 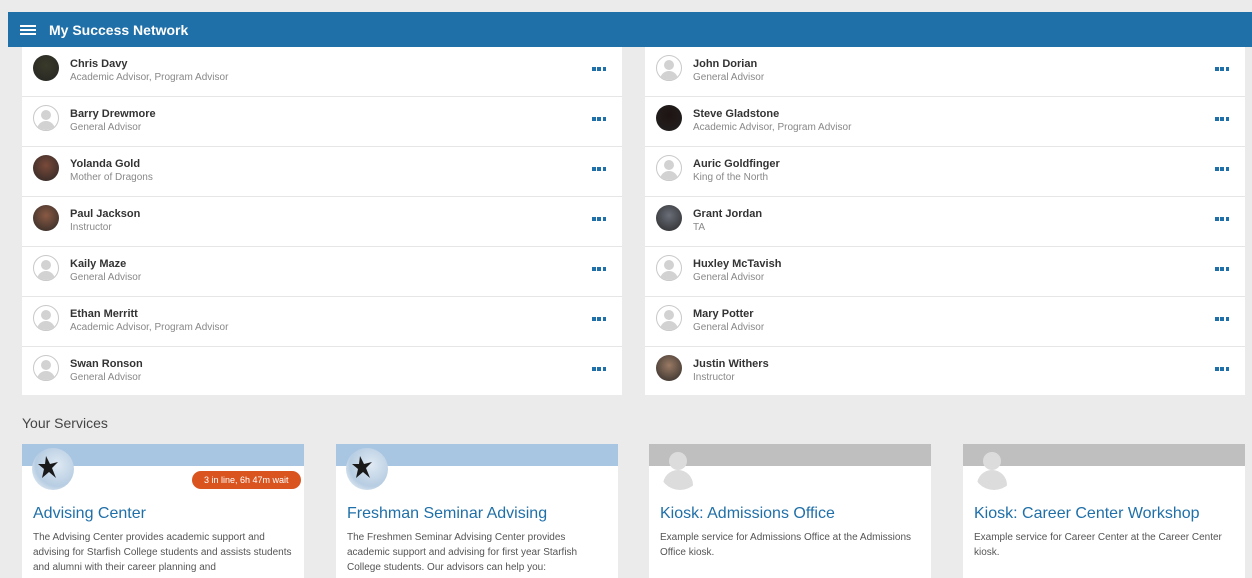 I want to click on member-info: Kaily Maze General Advisor, so click(x=105, y=271).